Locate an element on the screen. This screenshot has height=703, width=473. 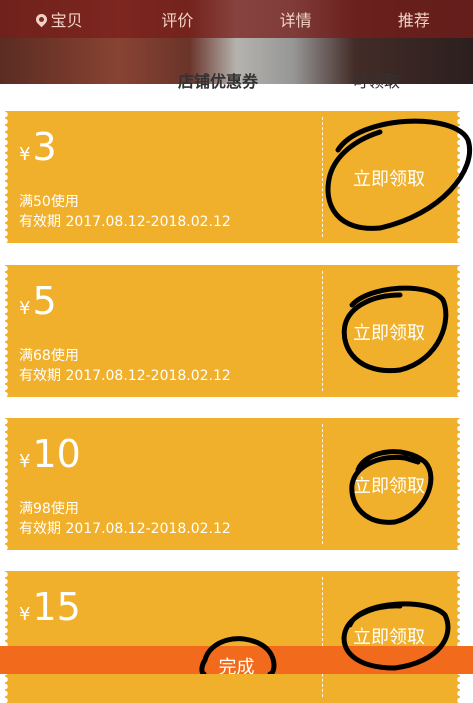
coupon-amount: ¥ 10 is located at coordinates (50, 454).